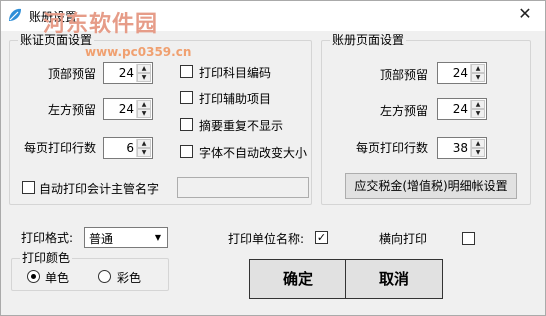 The width and height of the screenshot is (546, 316). Describe the element at coordinates (99, 189) in the screenshot. I see `auto-print-signer-label: 自动打印会计主管名字` at that location.